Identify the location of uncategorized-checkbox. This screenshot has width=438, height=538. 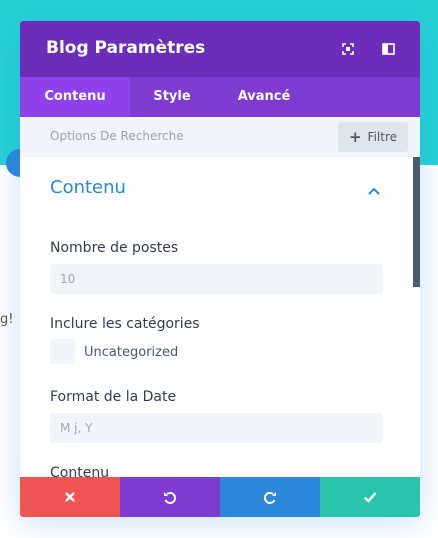
(62, 351).